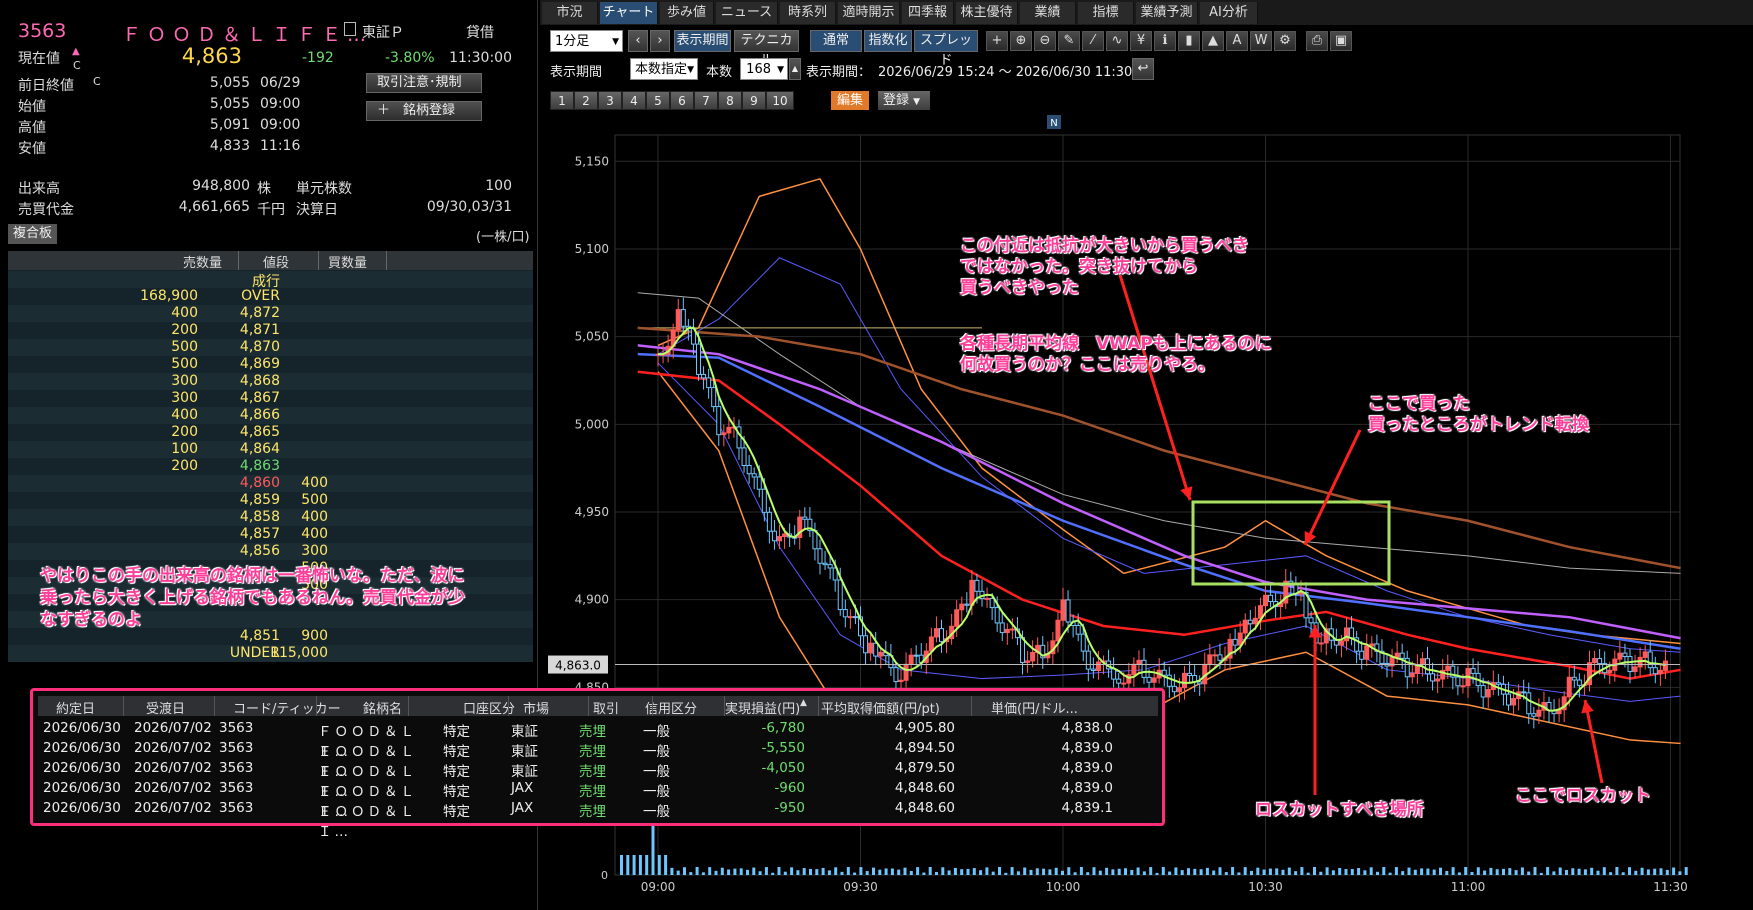 This screenshot has height=910, width=1753. Describe the element at coordinates (660, 41) in the screenshot. I see `next-button: ›` at that location.